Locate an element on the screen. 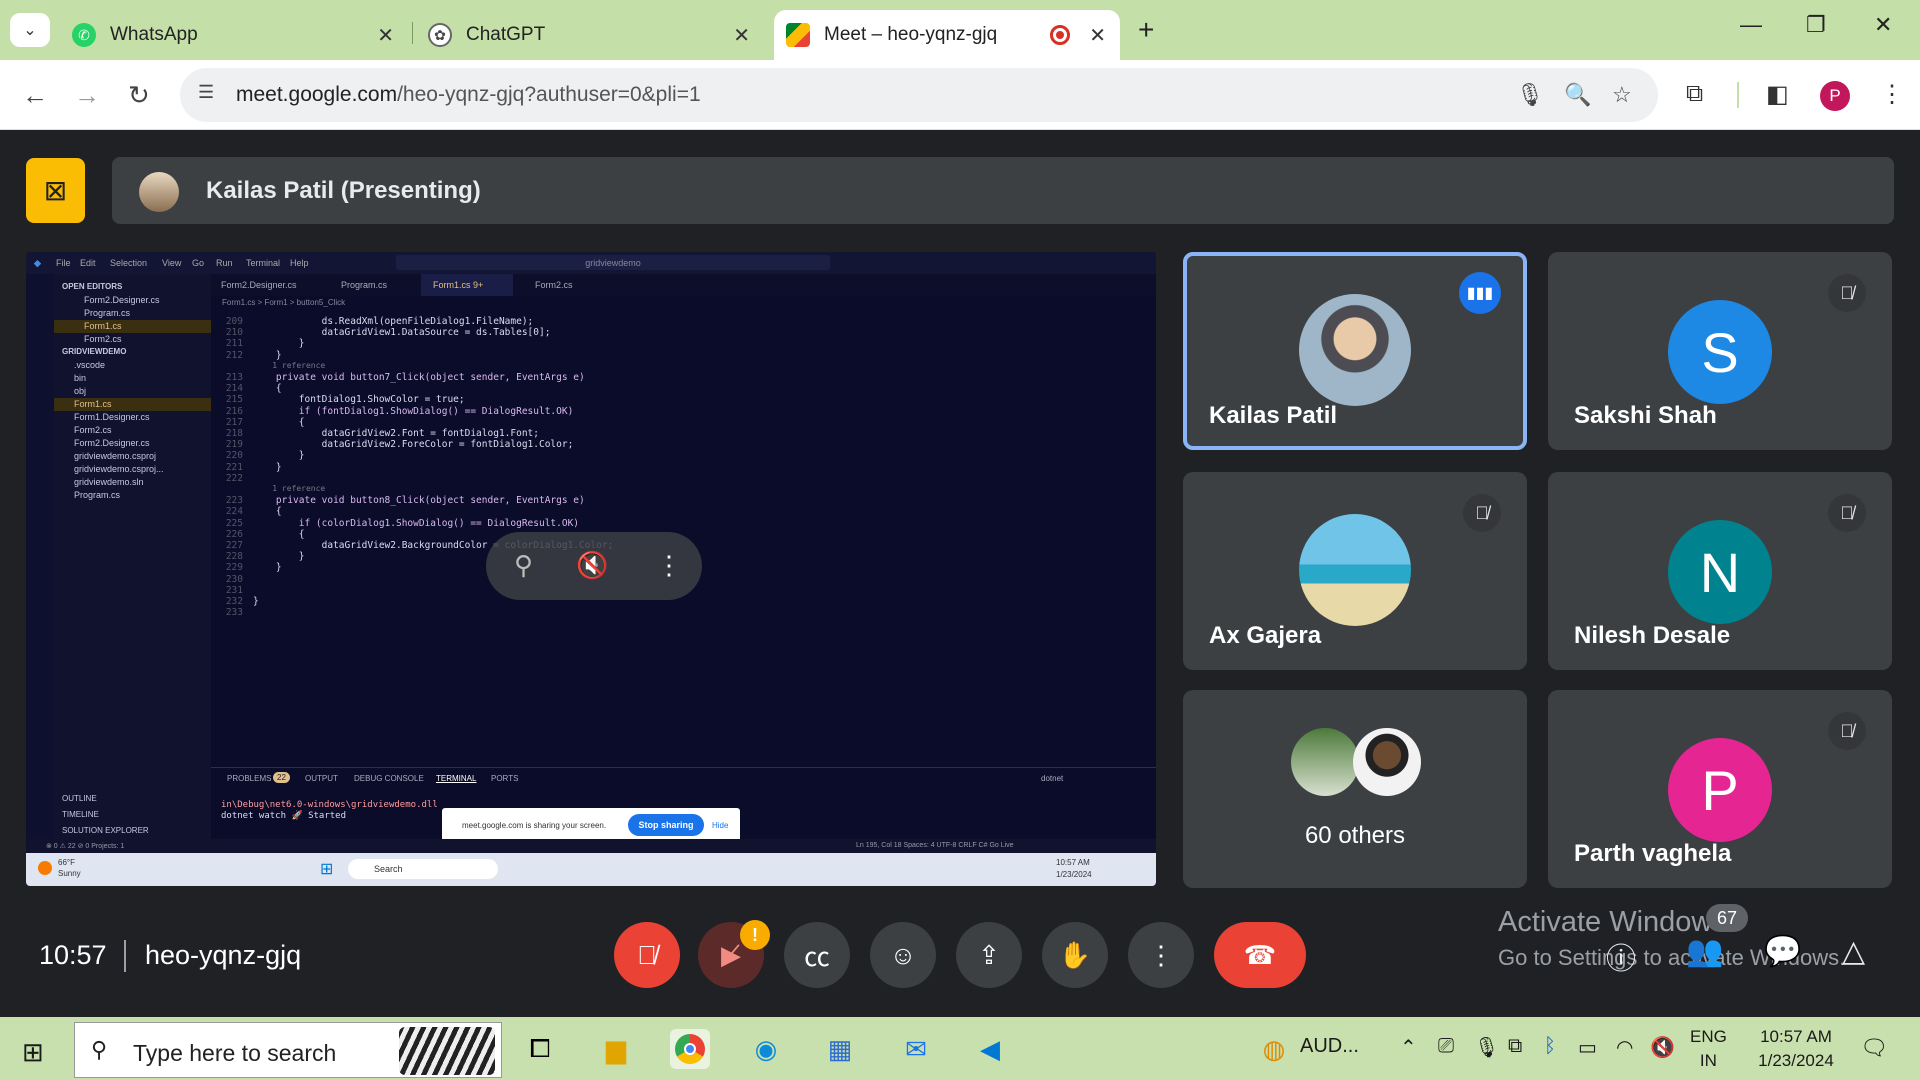  notification-center-icon: 🗨 is located at coordinates (1874, 1048).